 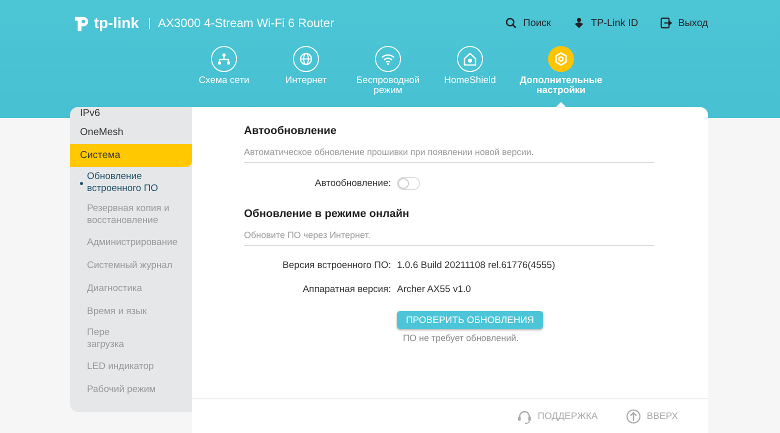 I want to click on search-icon, so click(x=511, y=23).